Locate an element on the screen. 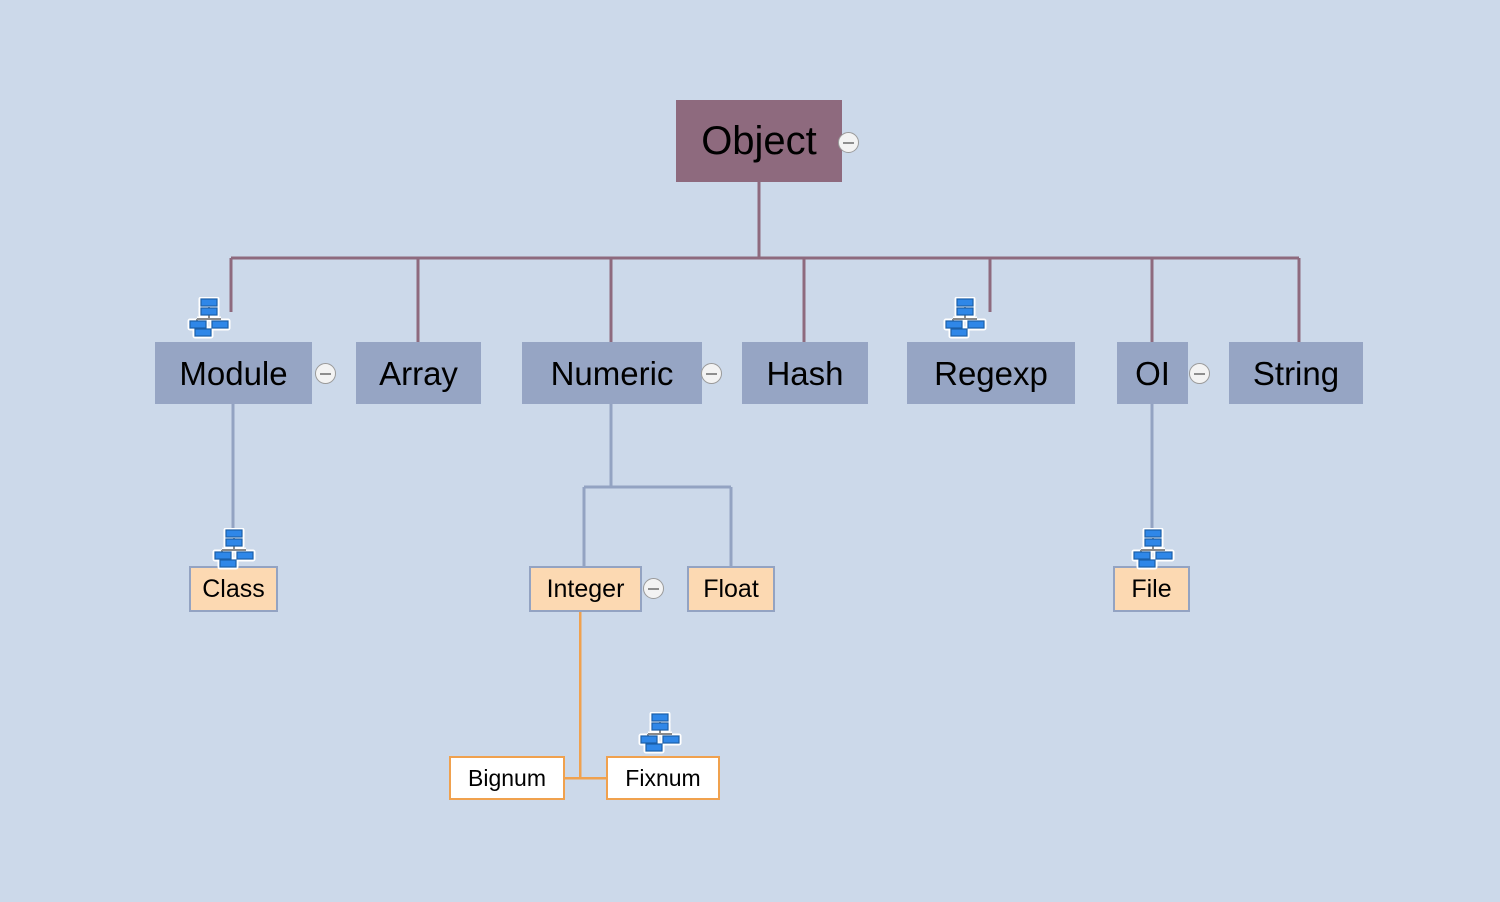  node-float-label: Float is located at coordinates (731, 588).